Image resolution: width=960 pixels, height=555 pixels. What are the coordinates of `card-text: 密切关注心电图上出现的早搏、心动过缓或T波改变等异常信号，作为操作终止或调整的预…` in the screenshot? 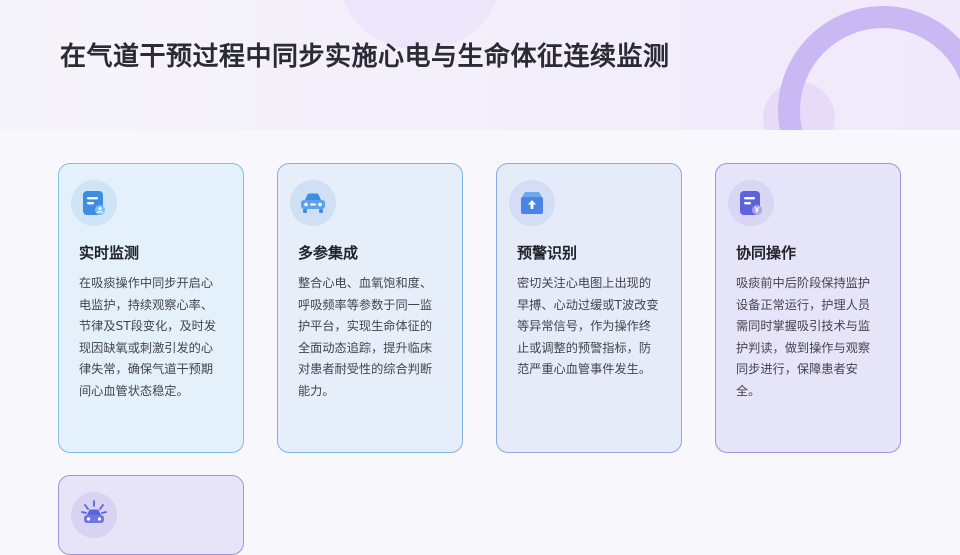 It's located at (588, 326).